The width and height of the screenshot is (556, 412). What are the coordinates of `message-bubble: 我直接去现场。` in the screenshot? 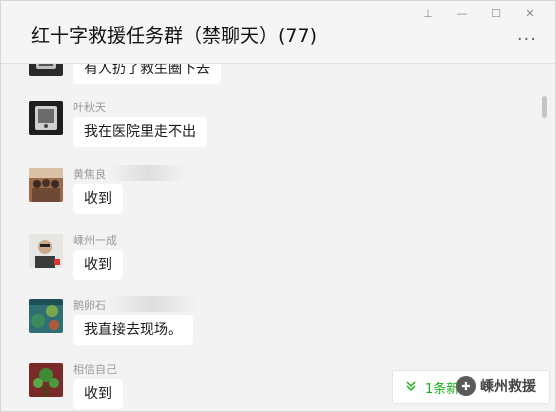 It's located at (133, 330).